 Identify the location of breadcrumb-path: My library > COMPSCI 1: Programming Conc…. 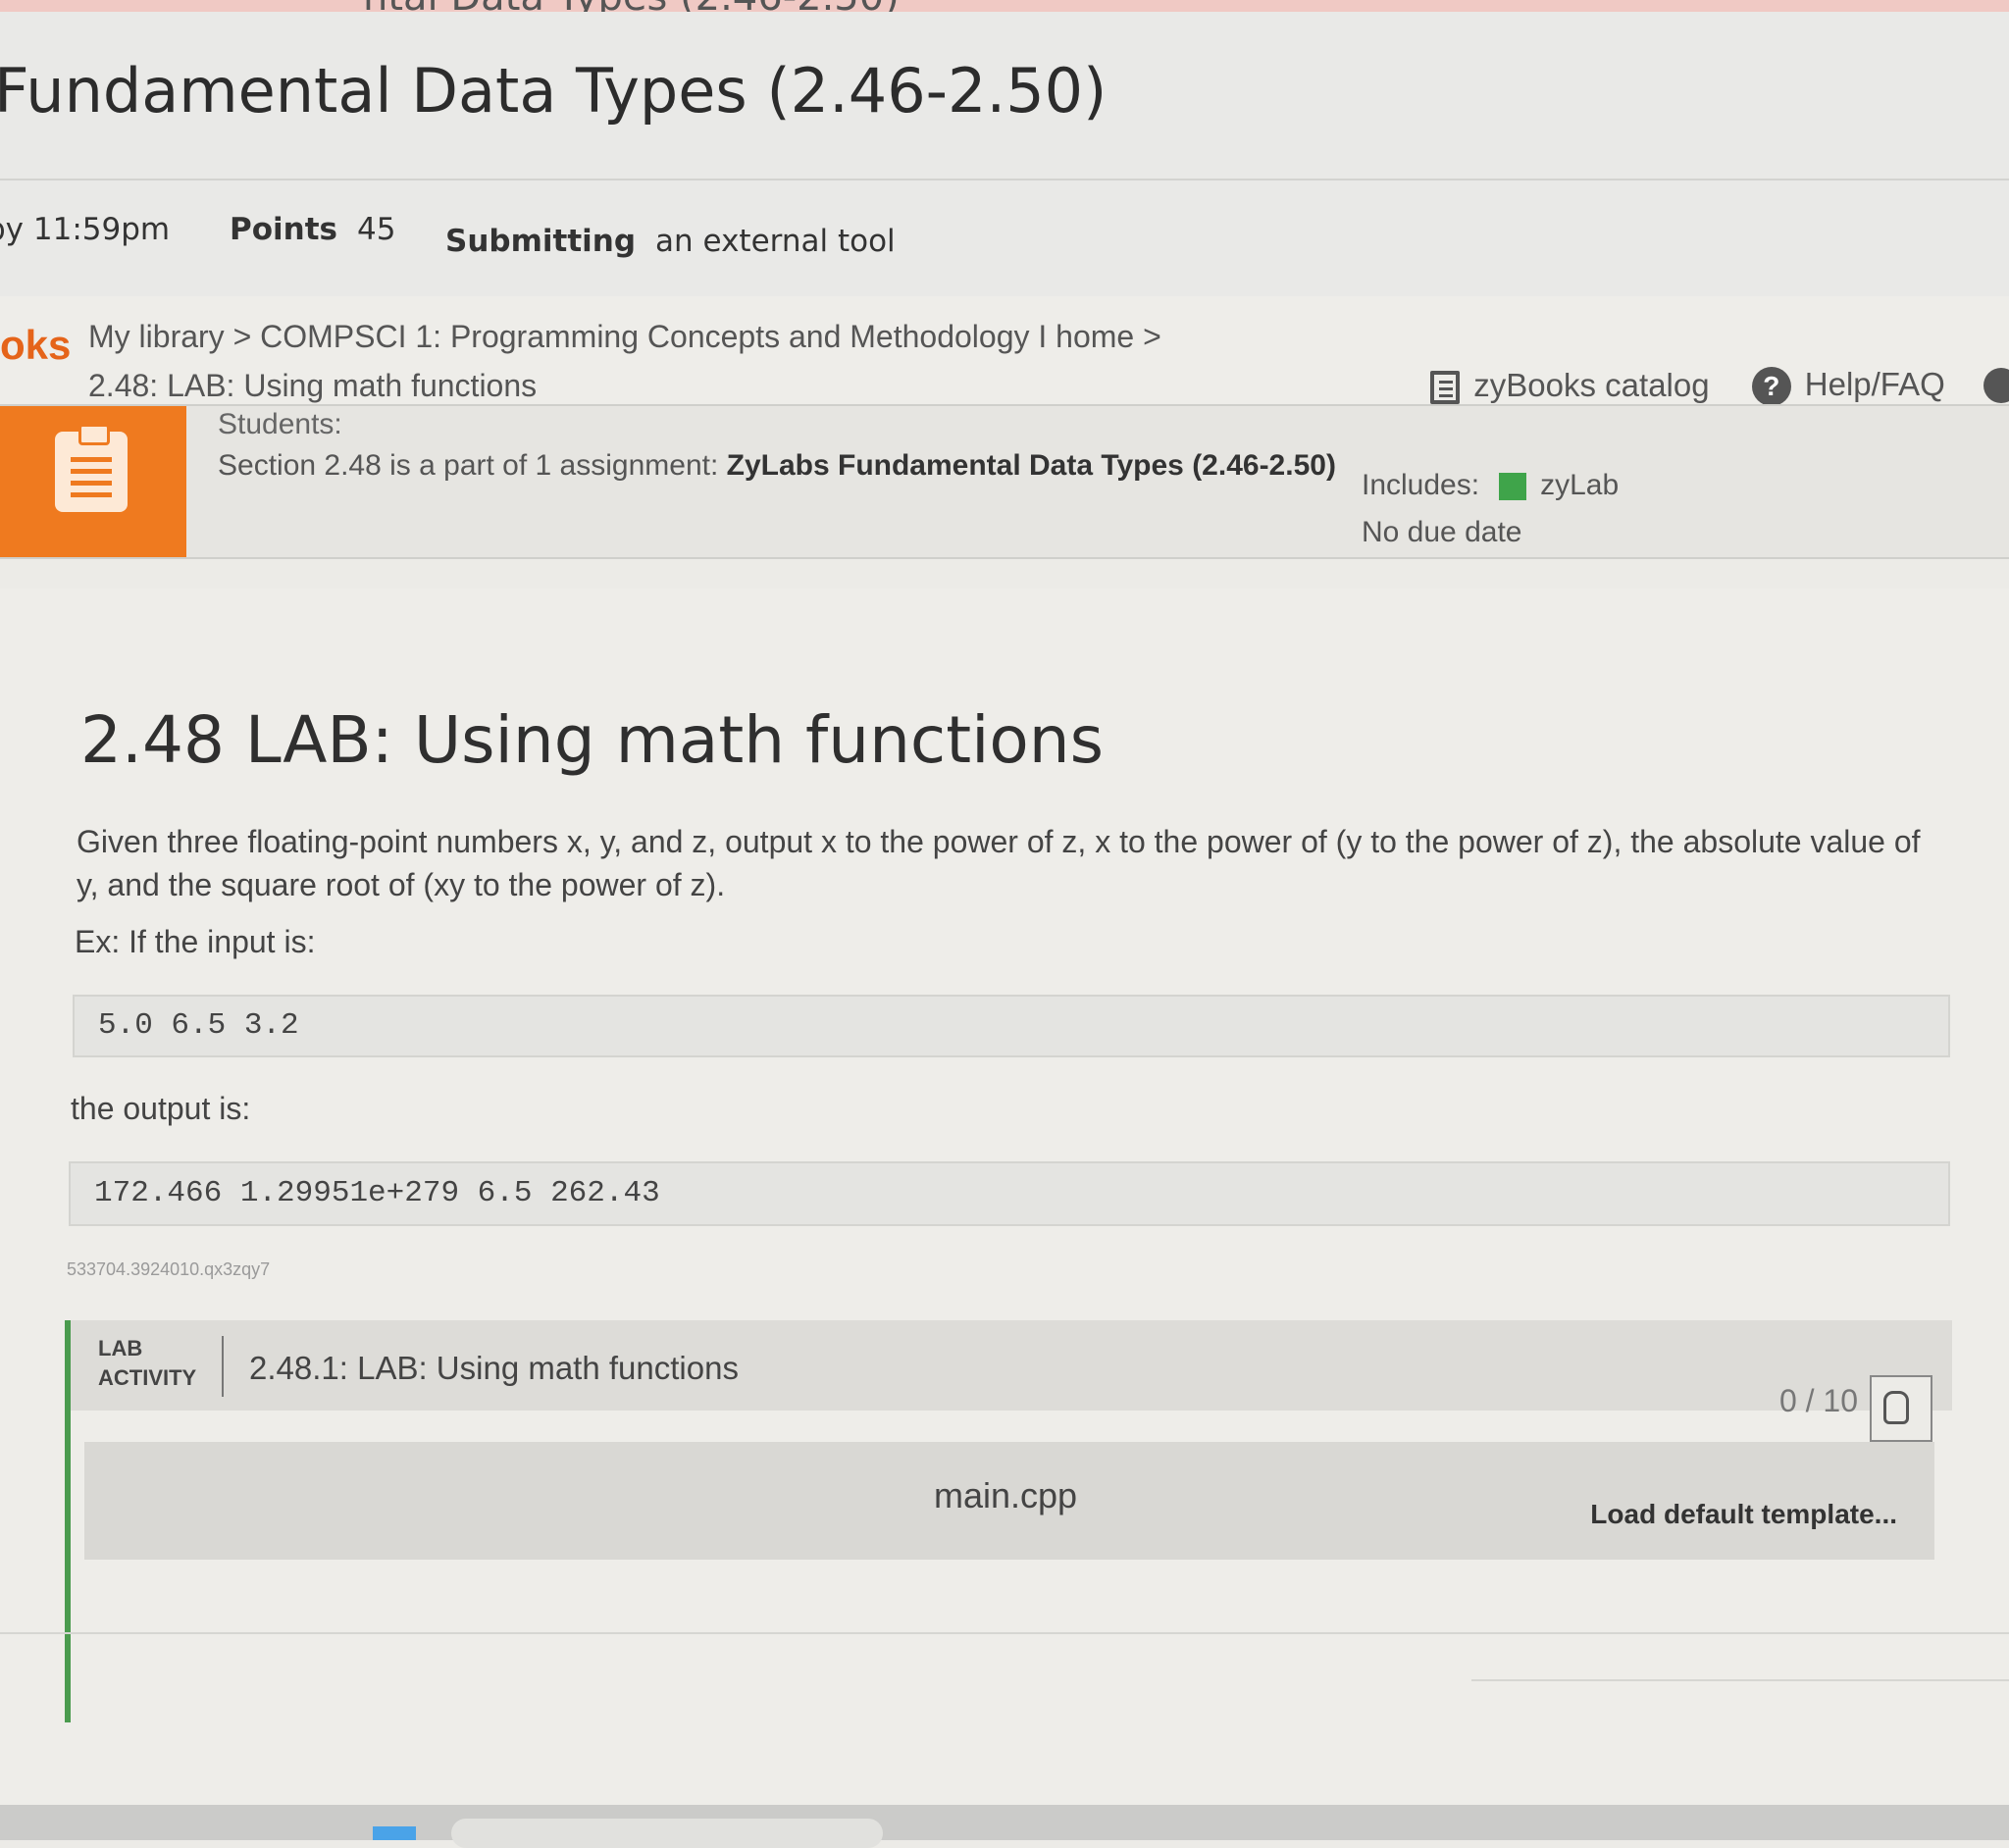
(624, 336).